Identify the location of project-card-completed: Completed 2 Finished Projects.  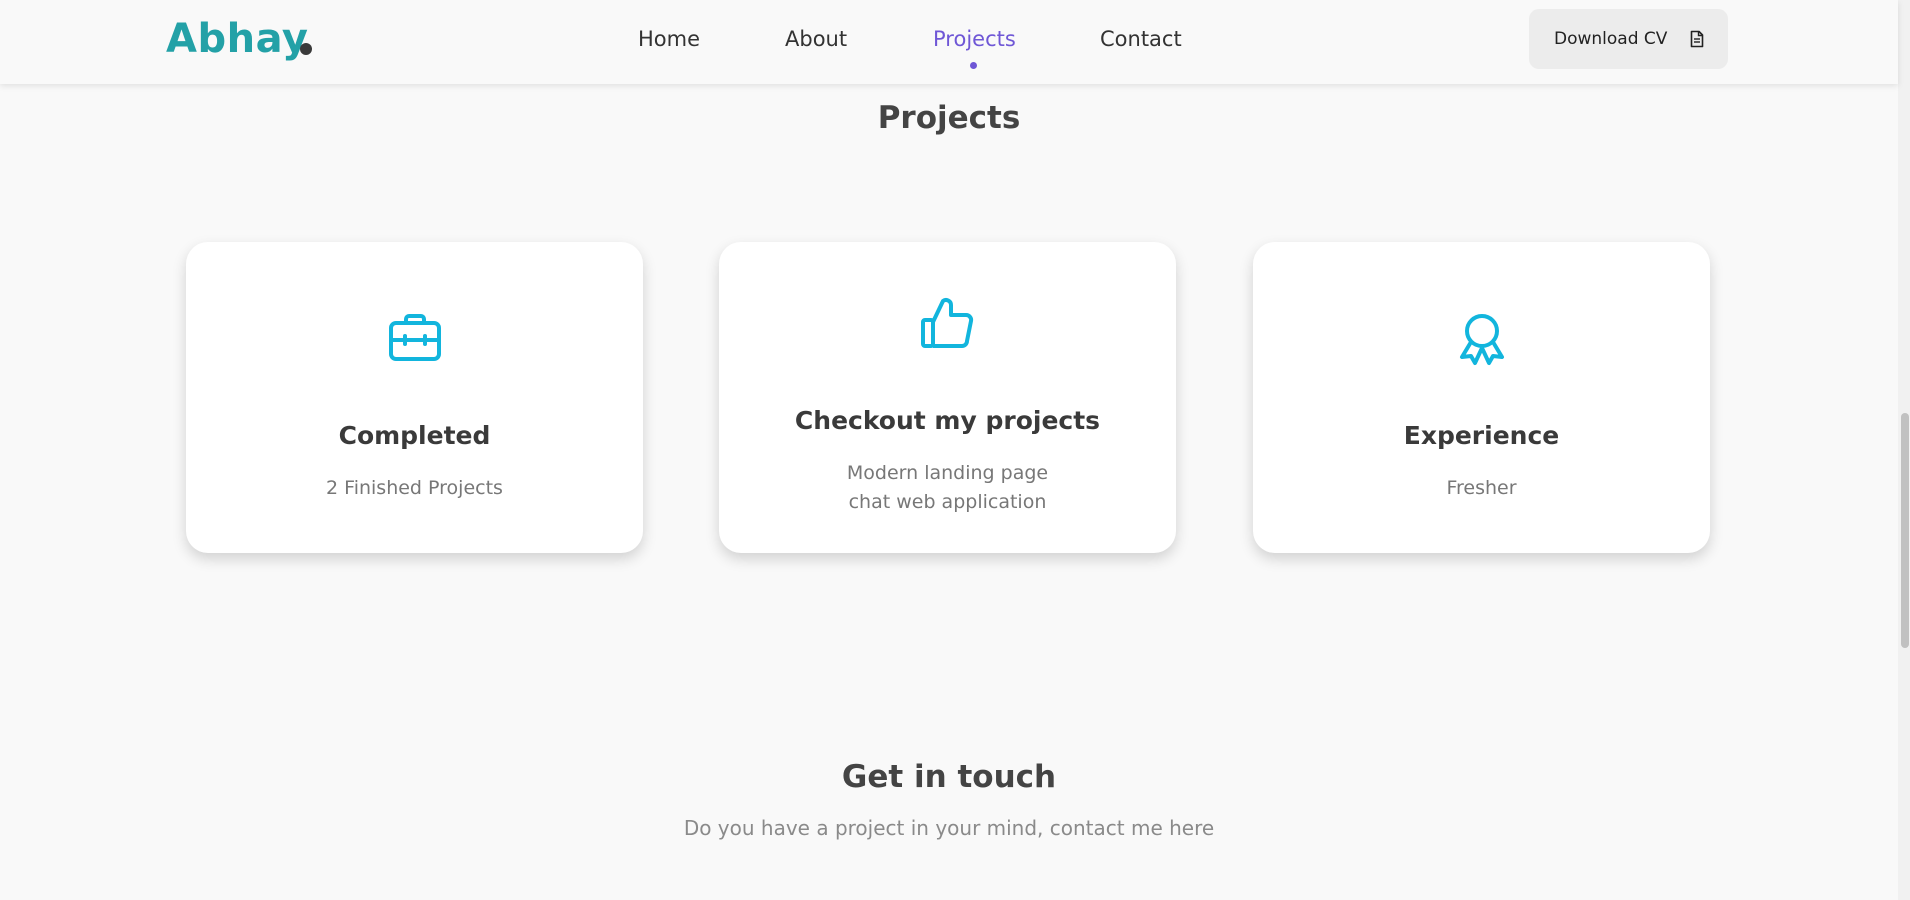
(414, 397).